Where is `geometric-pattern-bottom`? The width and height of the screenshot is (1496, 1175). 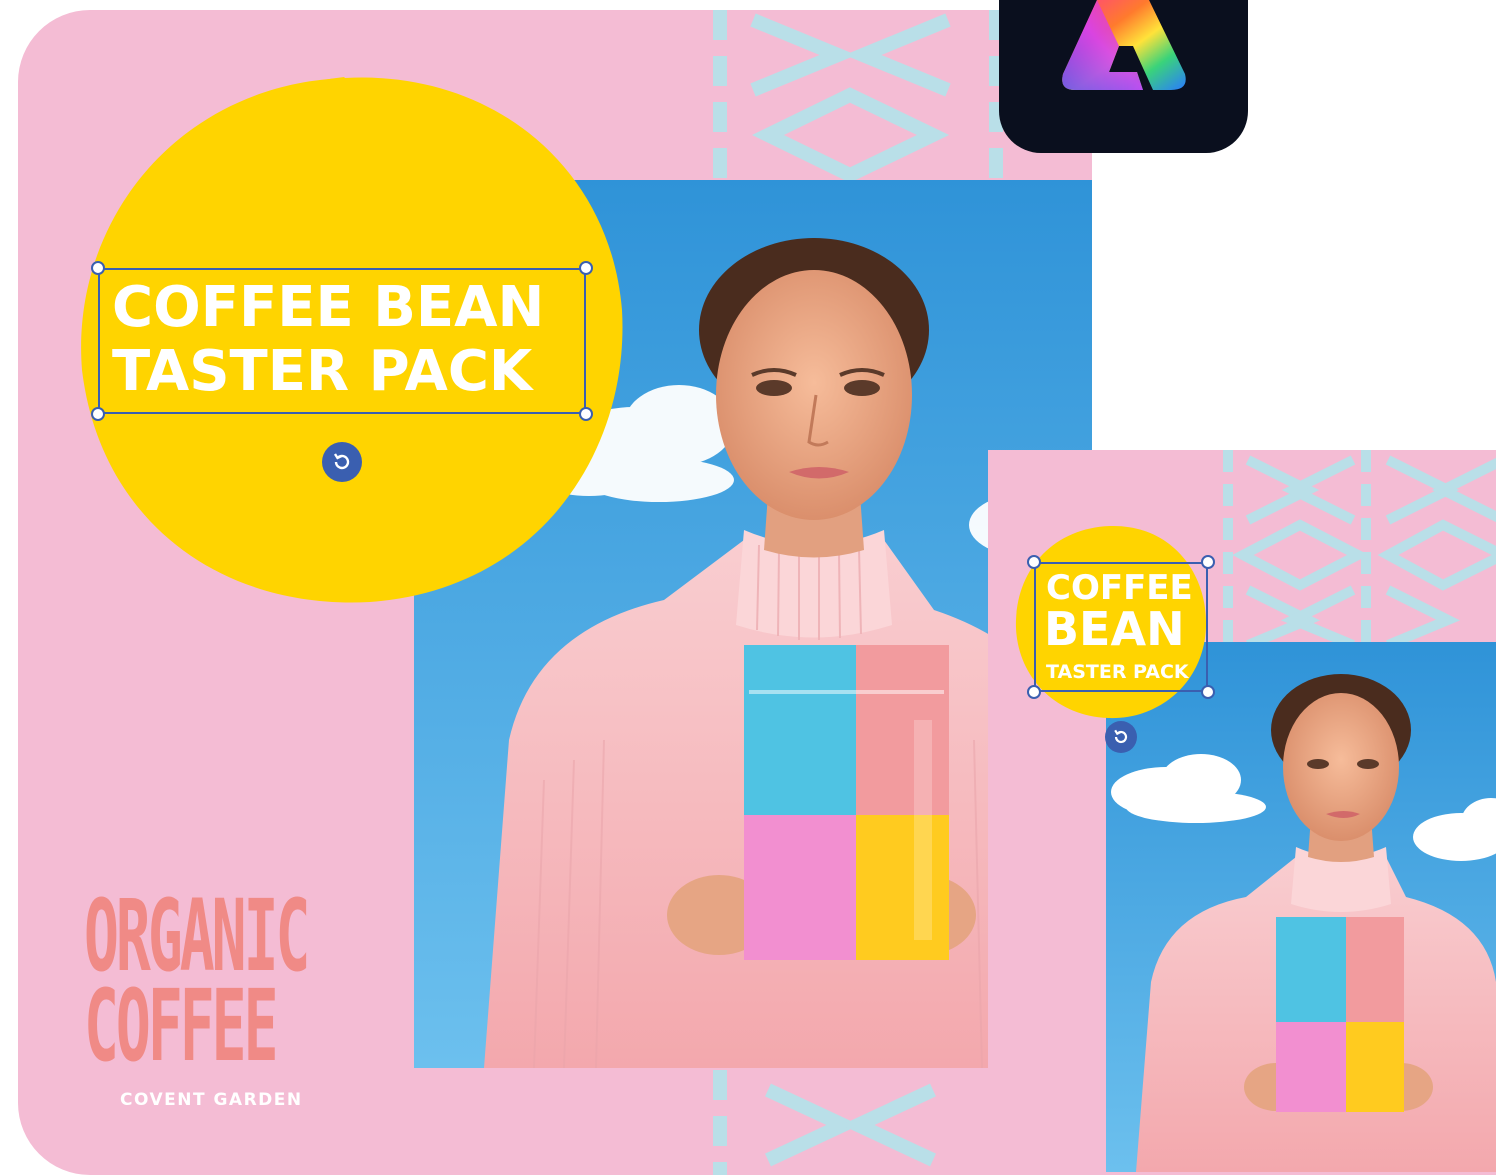
geometric-pattern-bottom is located at coordinates (858, 1122).